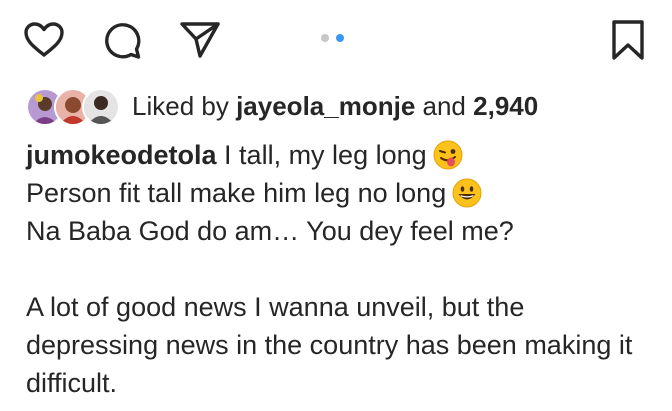  What do you see at coordinates (505, 106) in the screenshot?
I see `likes-count: 2,940` at bounding box center [505, 106].